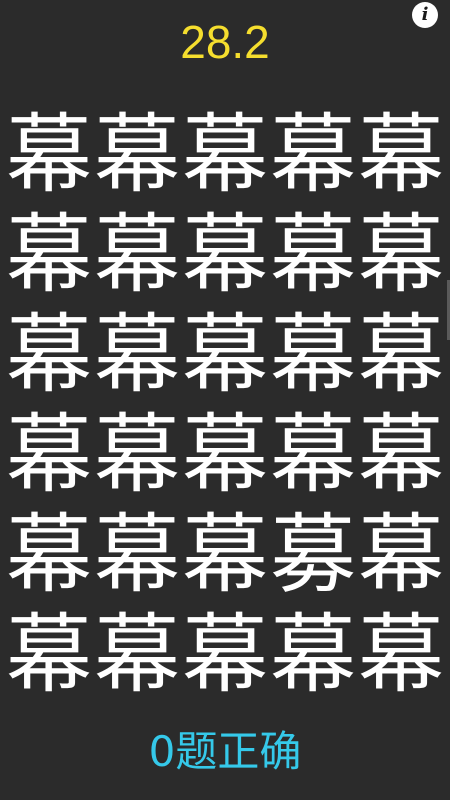 The height and width of the screenshot is (800, 450). I want to click on grid-cell: 募, so click(313, 555).